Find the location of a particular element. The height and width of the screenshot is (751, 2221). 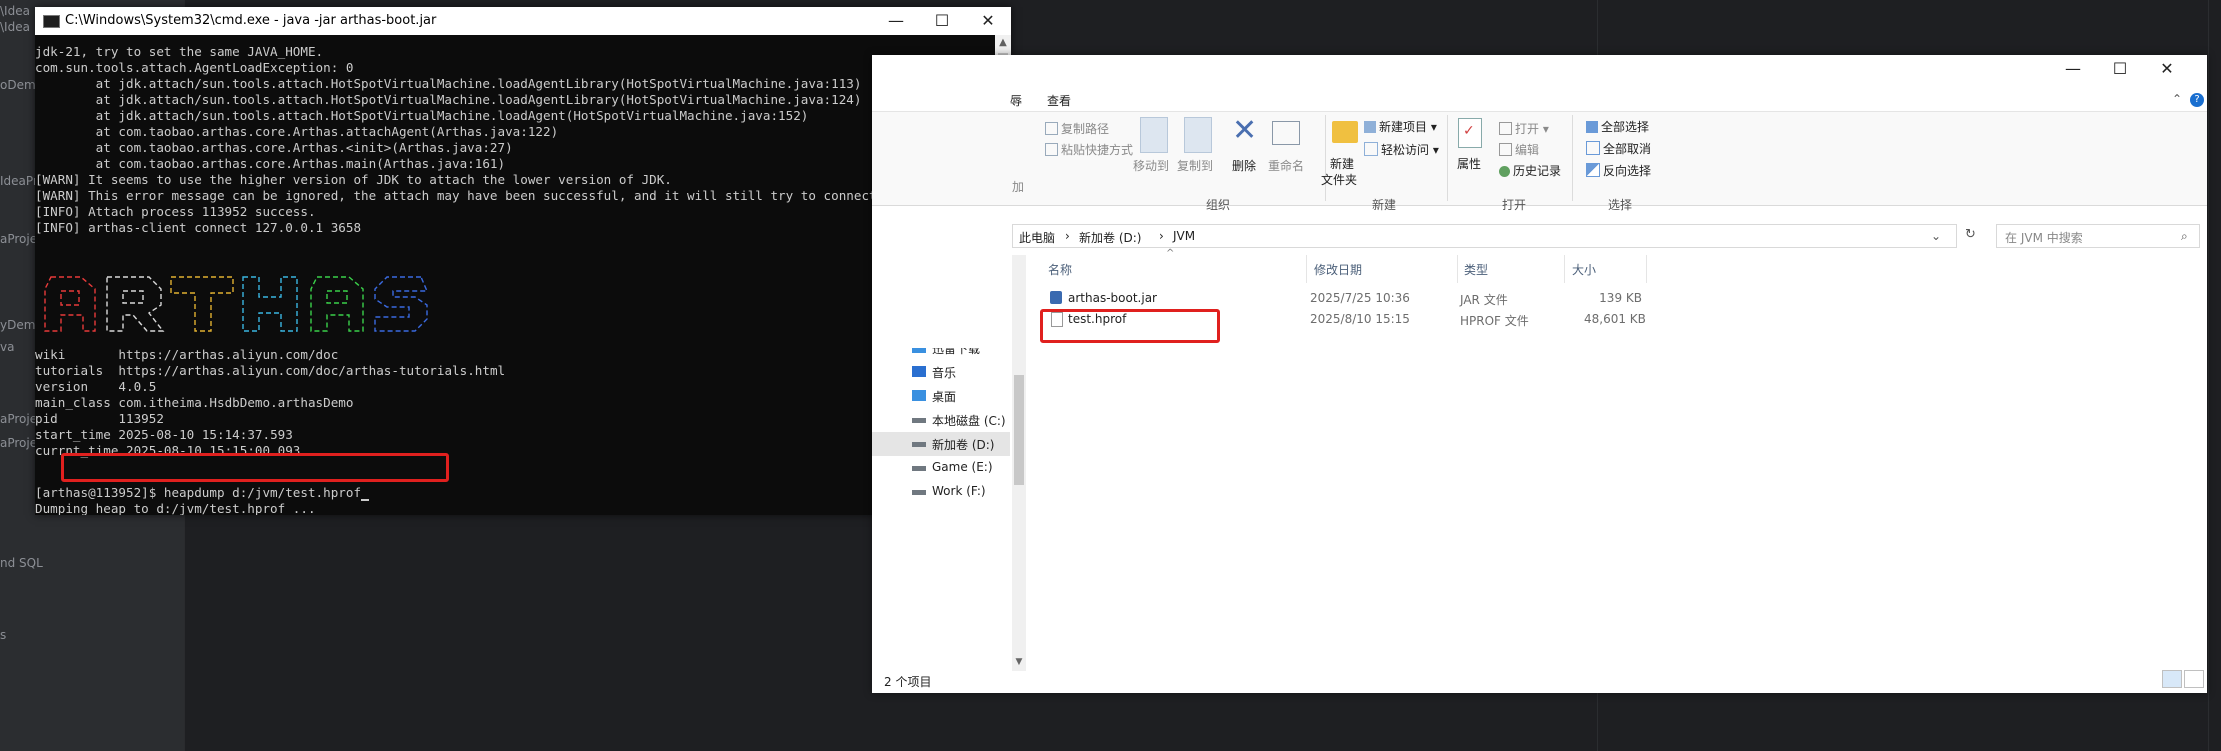

info-key: tutorials is located at coordinates (73, 370).